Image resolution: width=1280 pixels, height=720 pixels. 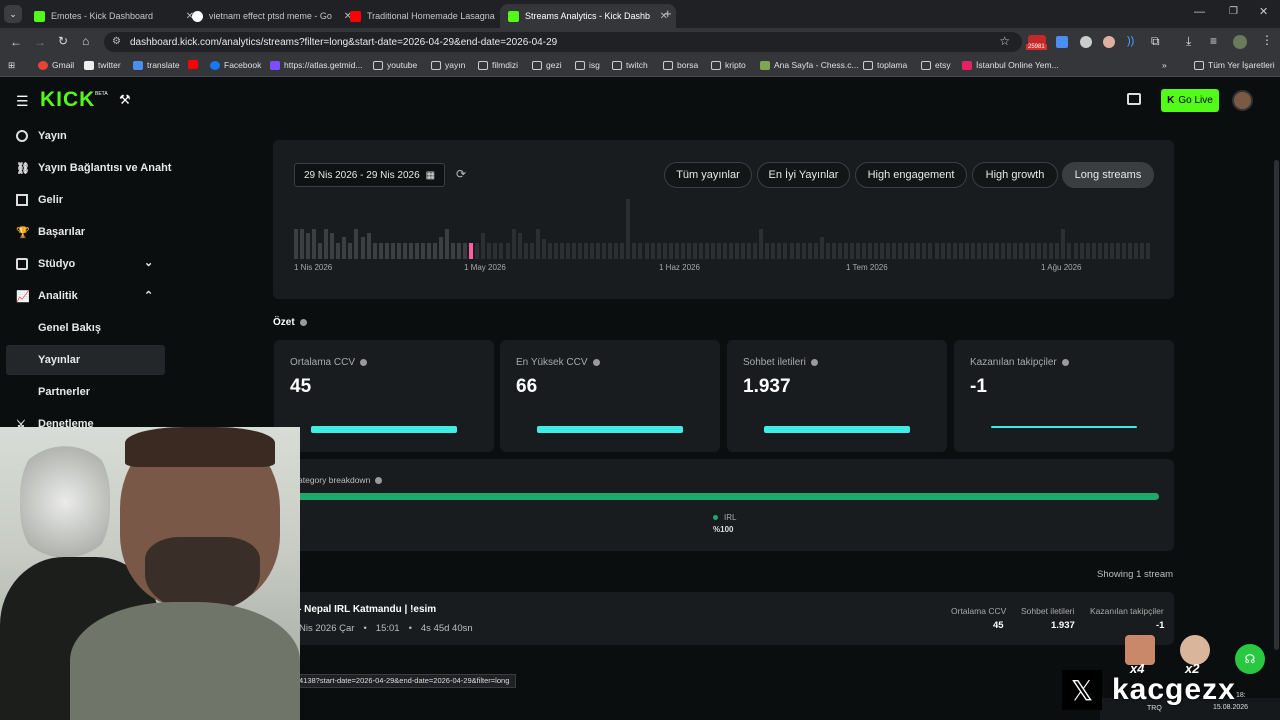 I want to click on new-tab-icon: +, so click(x=668, y=13).